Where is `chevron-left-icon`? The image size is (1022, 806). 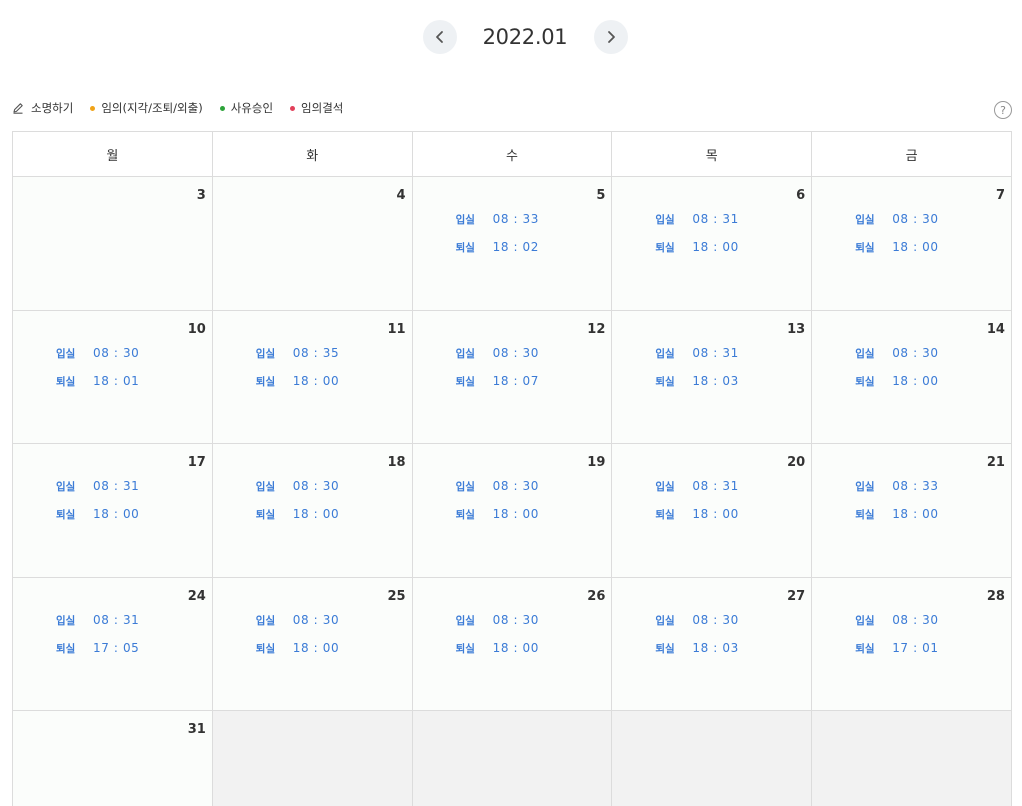 chevron-left-icon is located at coordinates (439, 37).